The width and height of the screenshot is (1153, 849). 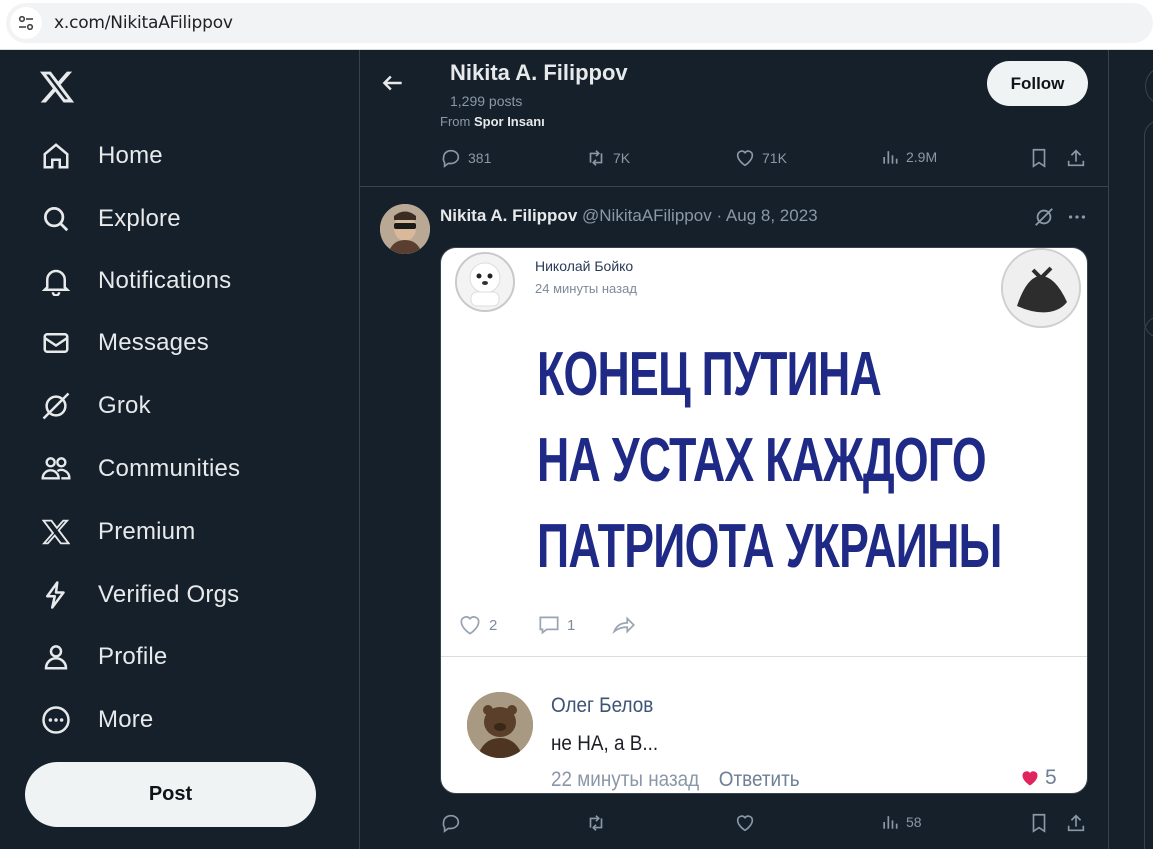 What do you see at coordinates (762, 460) in the screenshot?
I see `poster-line-2: НА УСТАХ КАЖДОГО` at bounding box center [762, 460].